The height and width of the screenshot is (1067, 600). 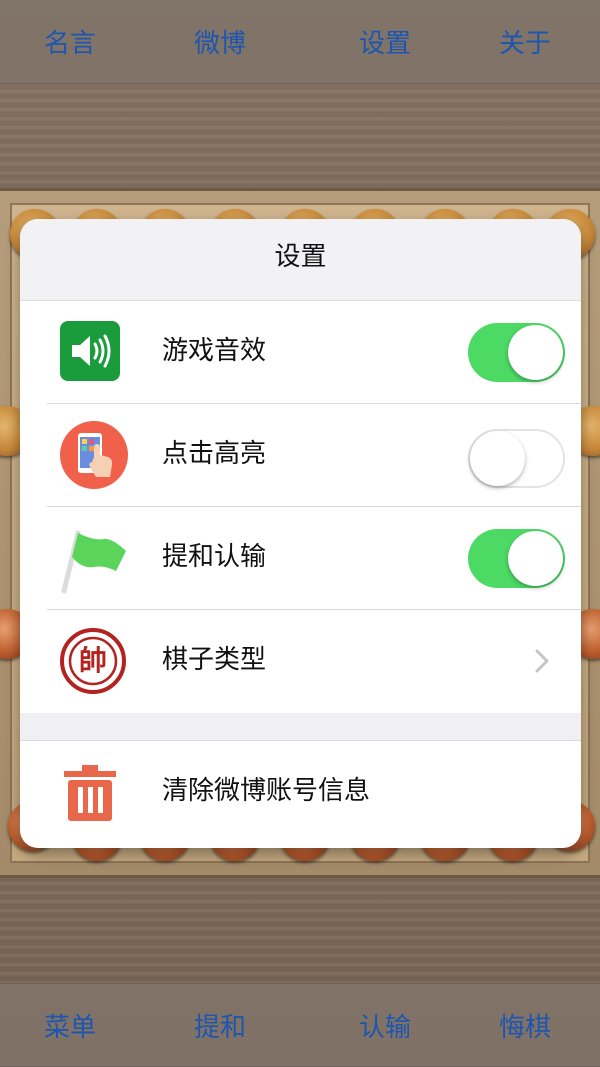 I want to click on draw-resign-label: 提和认输, so click(x=214, y=557).